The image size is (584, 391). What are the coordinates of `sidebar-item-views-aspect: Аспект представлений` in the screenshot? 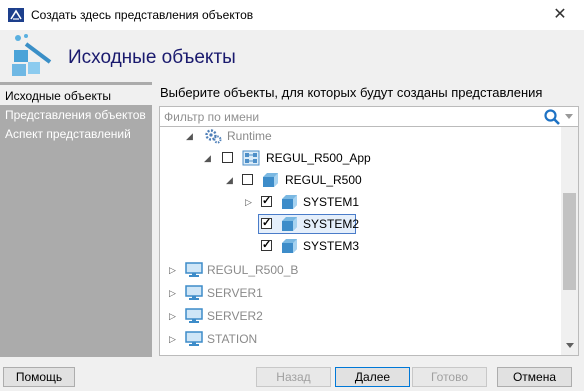 It's located at (68, 134).